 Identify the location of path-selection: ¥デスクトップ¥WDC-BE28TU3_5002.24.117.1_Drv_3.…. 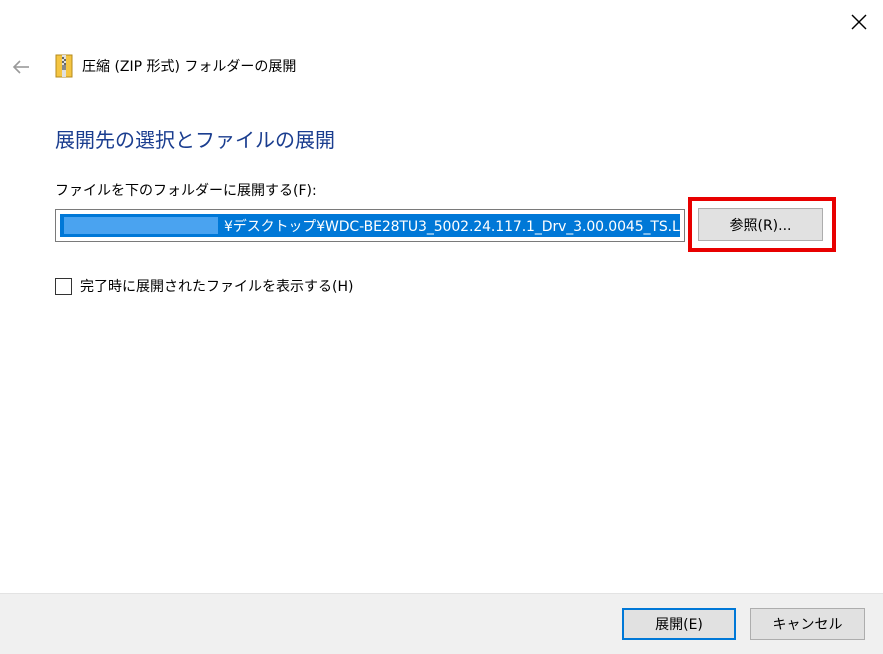
(370, 225).